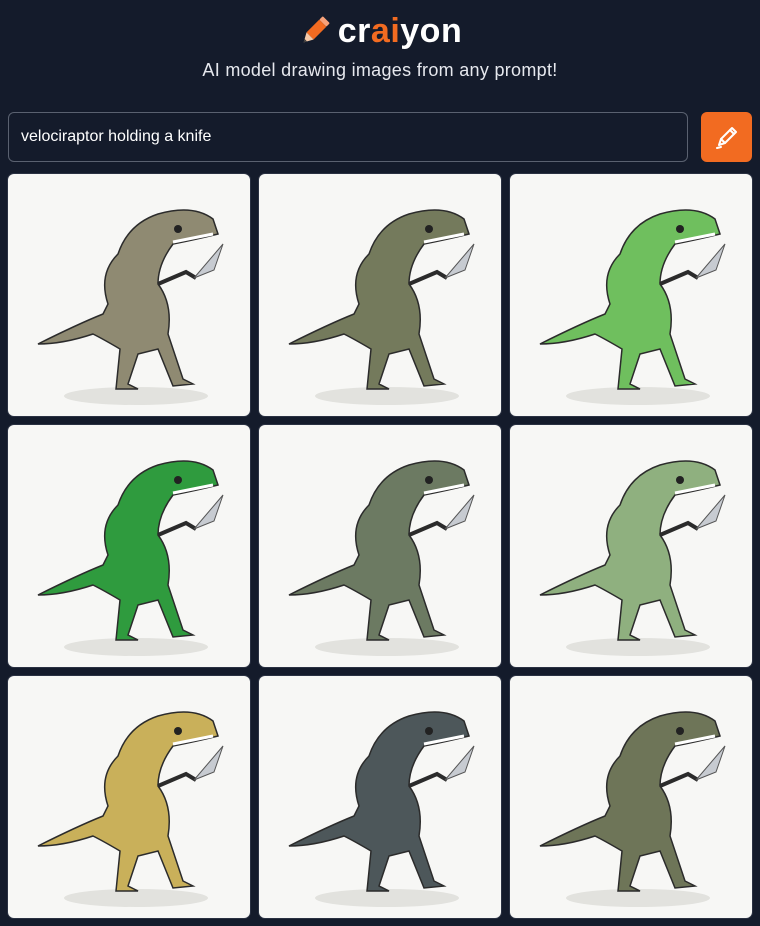  What do you see at coordinates (316, 29) in the screenshot?
I see `pencil-icon` at bounding box center [316, 29].